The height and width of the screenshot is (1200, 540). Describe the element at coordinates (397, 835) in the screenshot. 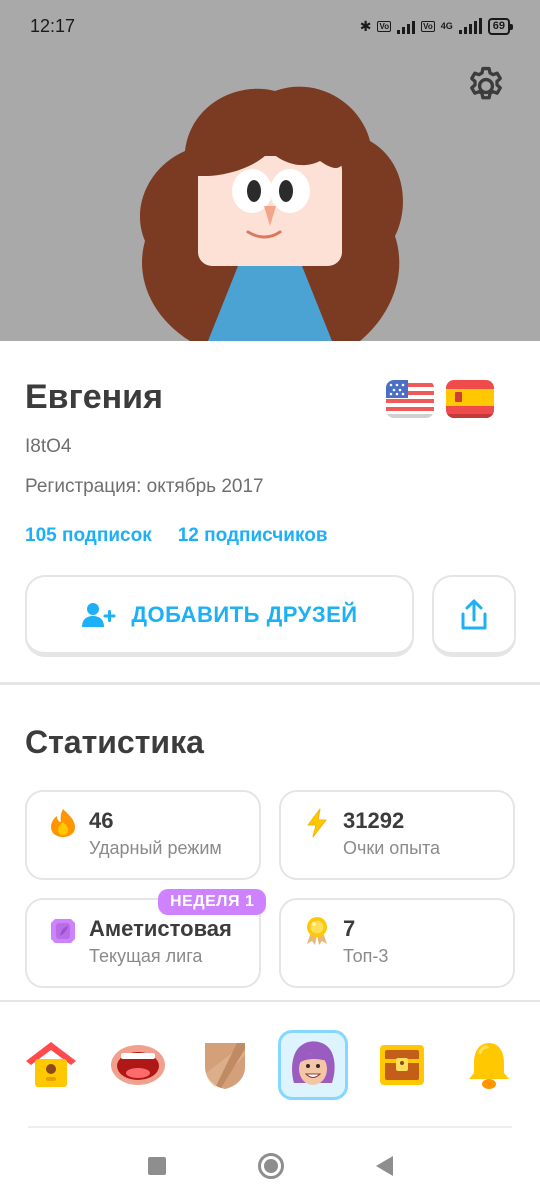

I see `xp-card: 31292 Очки опыта` at that location.